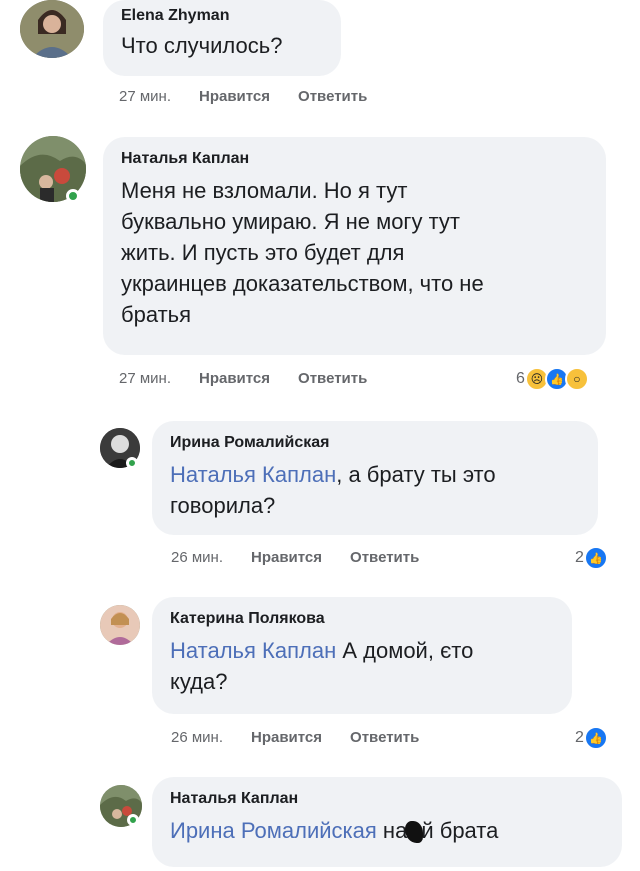  Describe the element at coordinates (392, 830) in the screenshot. I see `comment-text-part: на` at that location.